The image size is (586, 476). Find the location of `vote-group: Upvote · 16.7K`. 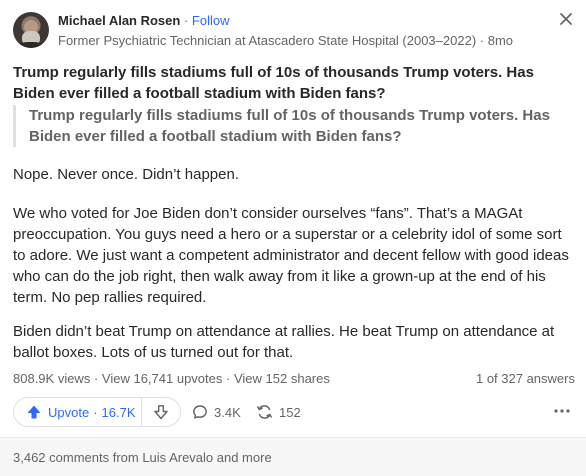

vote-group: Upvote · 16.7K is located at coordinates (97, 412).